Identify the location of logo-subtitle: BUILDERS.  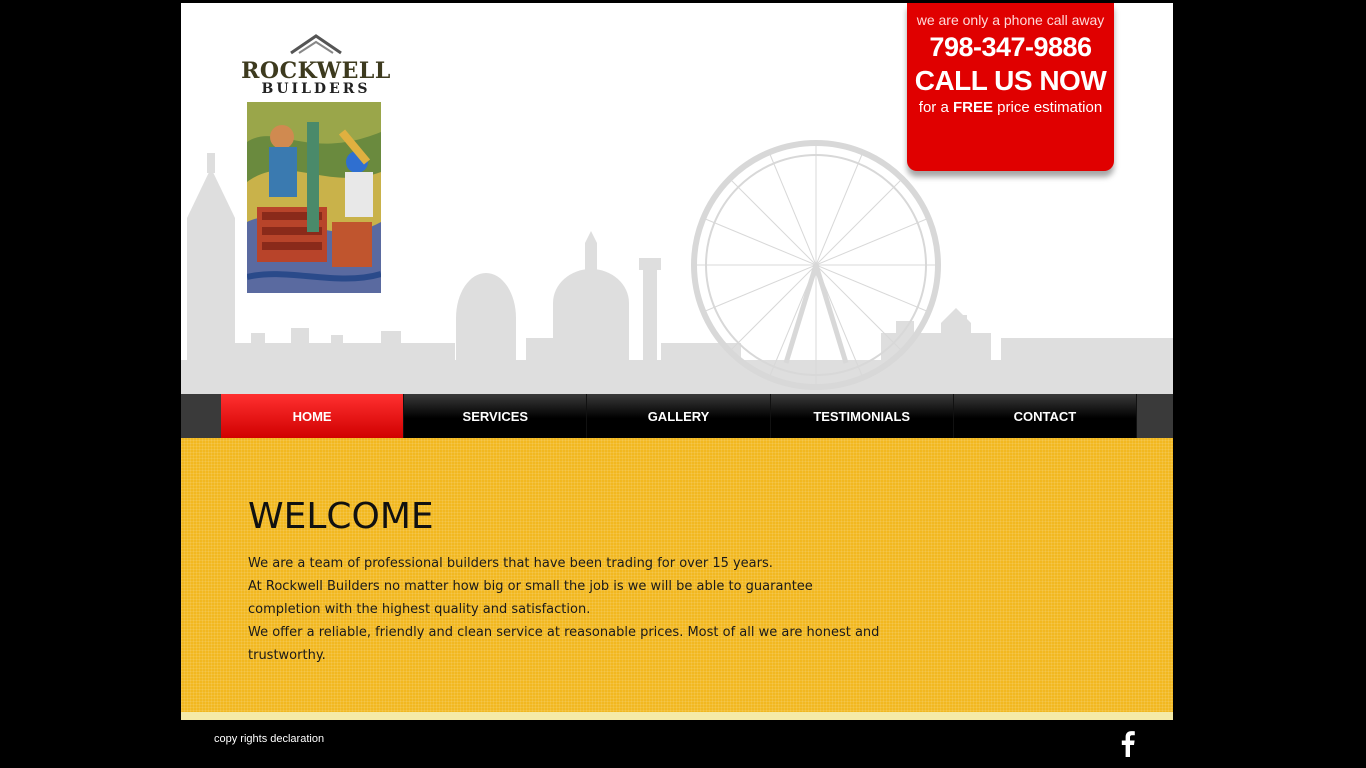
(316, 89).